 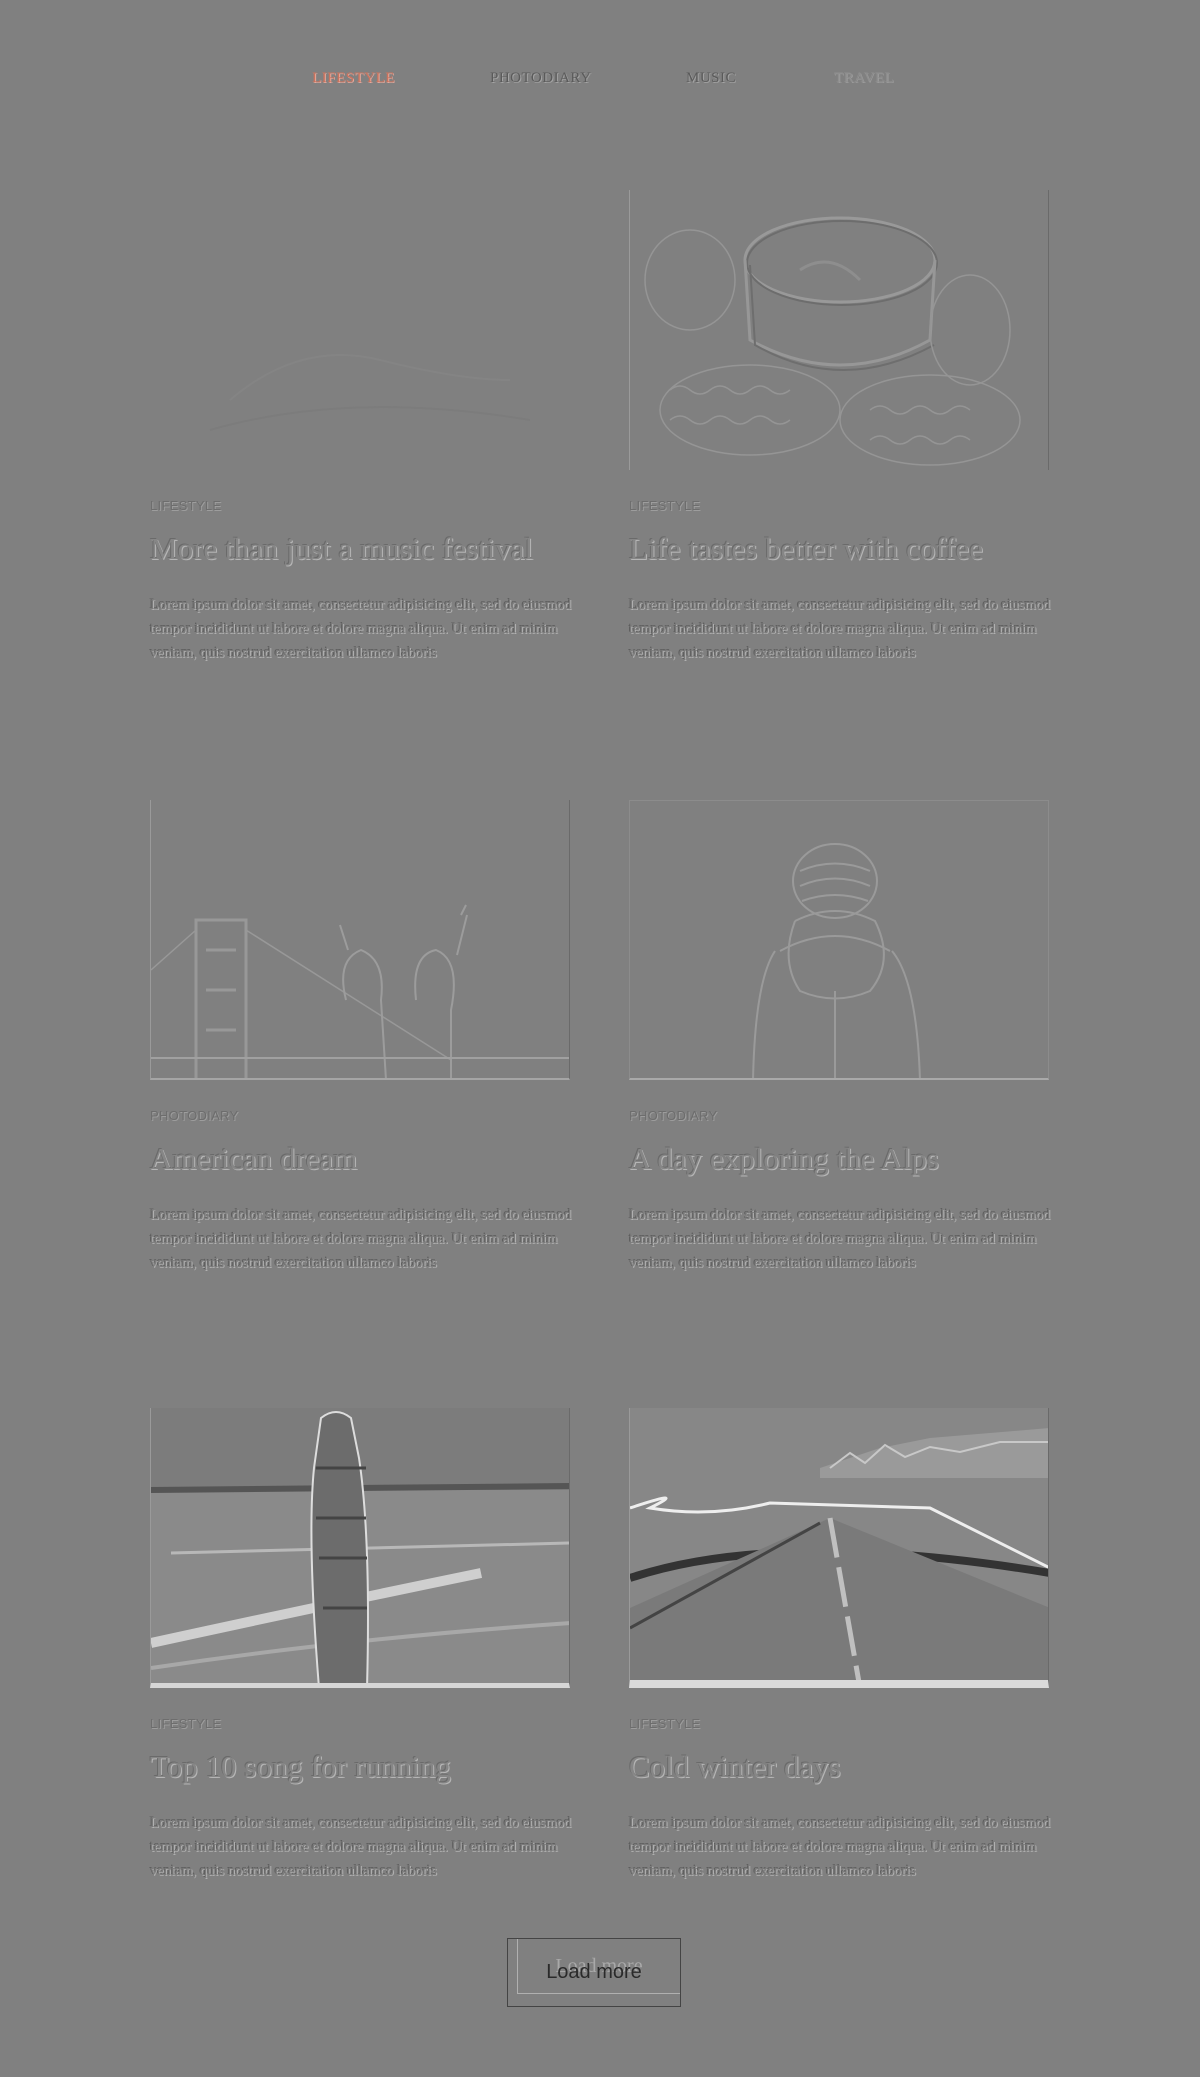 I want to click on post-image-running, so click(x=360, y=1548).